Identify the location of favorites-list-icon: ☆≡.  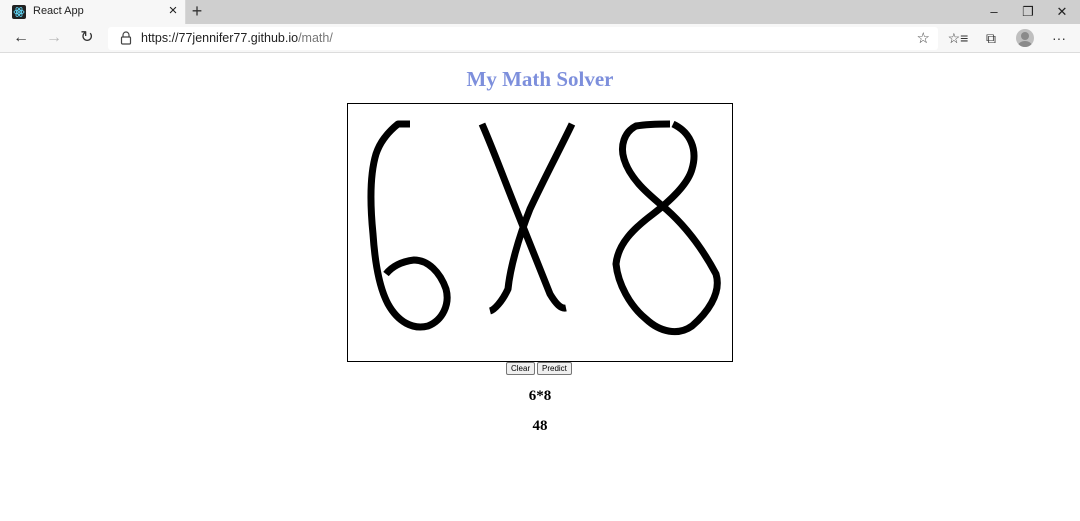
(958, 38).